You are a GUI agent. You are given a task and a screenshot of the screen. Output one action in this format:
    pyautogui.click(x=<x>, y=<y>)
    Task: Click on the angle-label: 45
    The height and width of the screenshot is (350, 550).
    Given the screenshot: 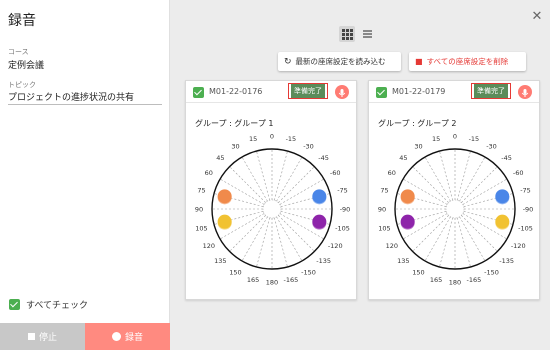 What is the action you would take?
    pyautogui.click(x=220, y=158)
    